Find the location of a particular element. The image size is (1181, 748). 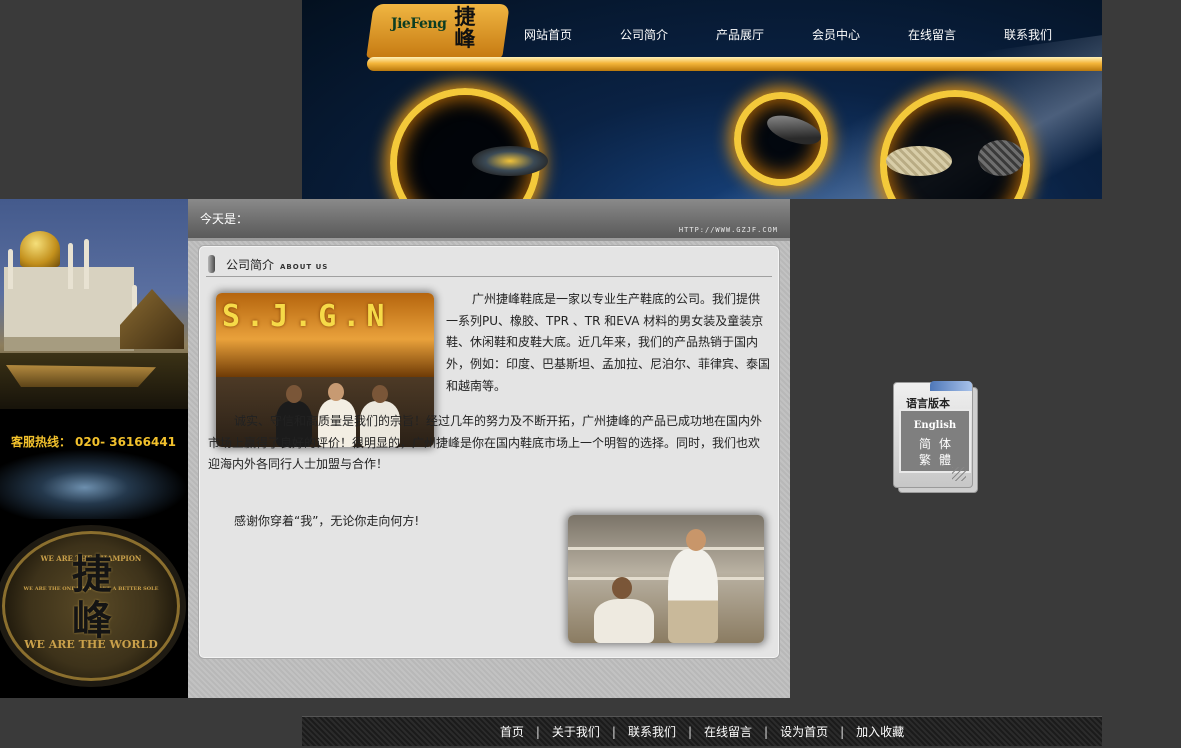

footer: 首页 | 关于我们 | 联系我们 | 在线留言 | 设为首页 | 加入收藏 is located at coordinates (702, 731).